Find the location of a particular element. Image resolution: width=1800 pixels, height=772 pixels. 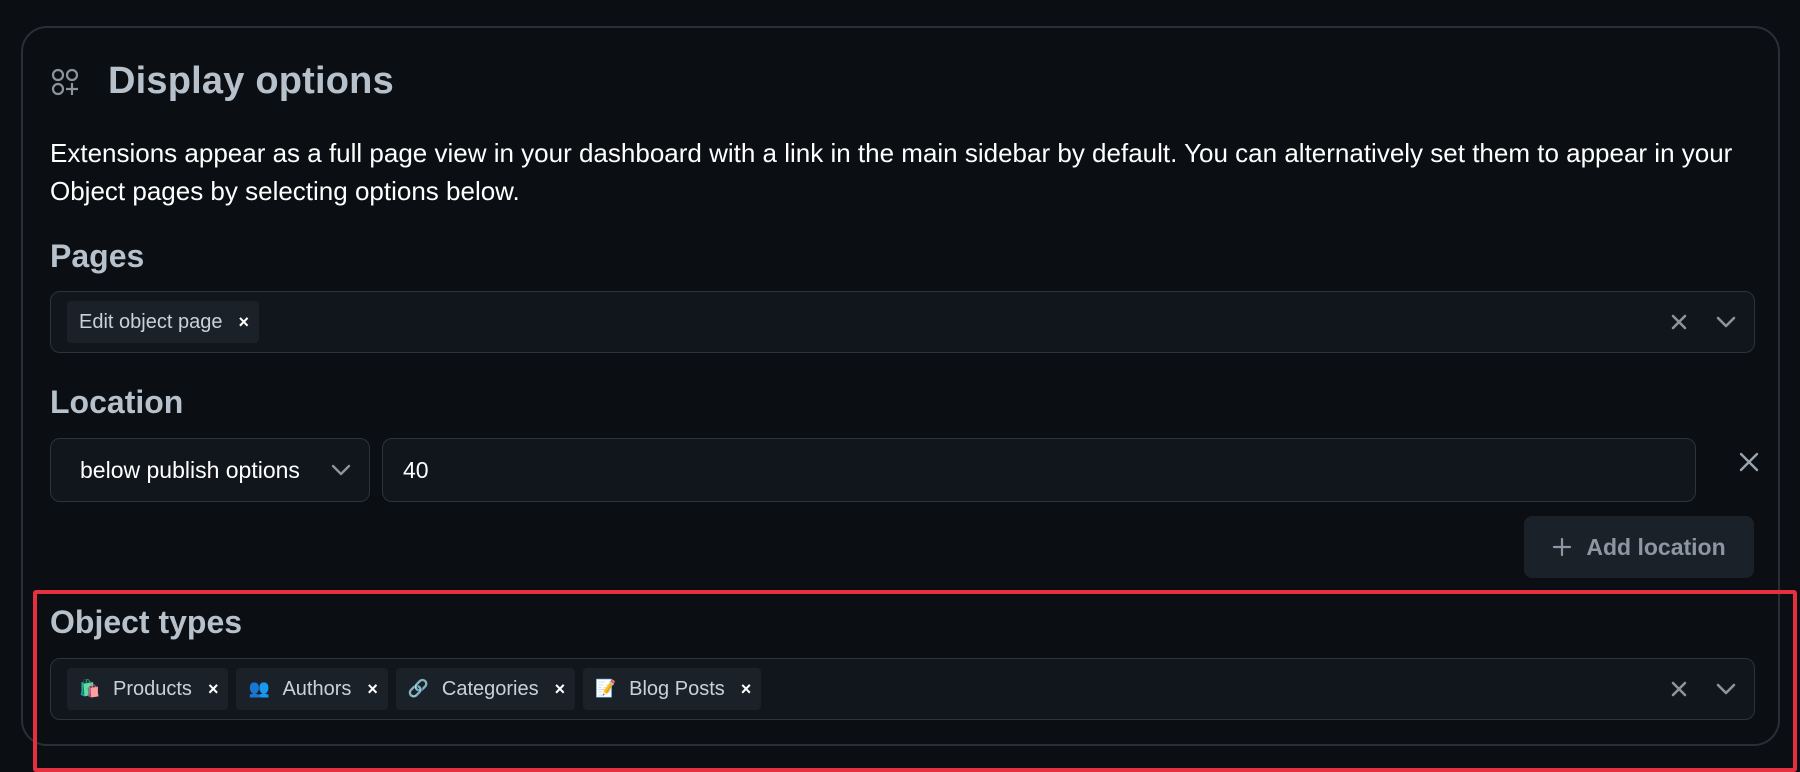

location-order-input is located at coordinates (1039, 470).